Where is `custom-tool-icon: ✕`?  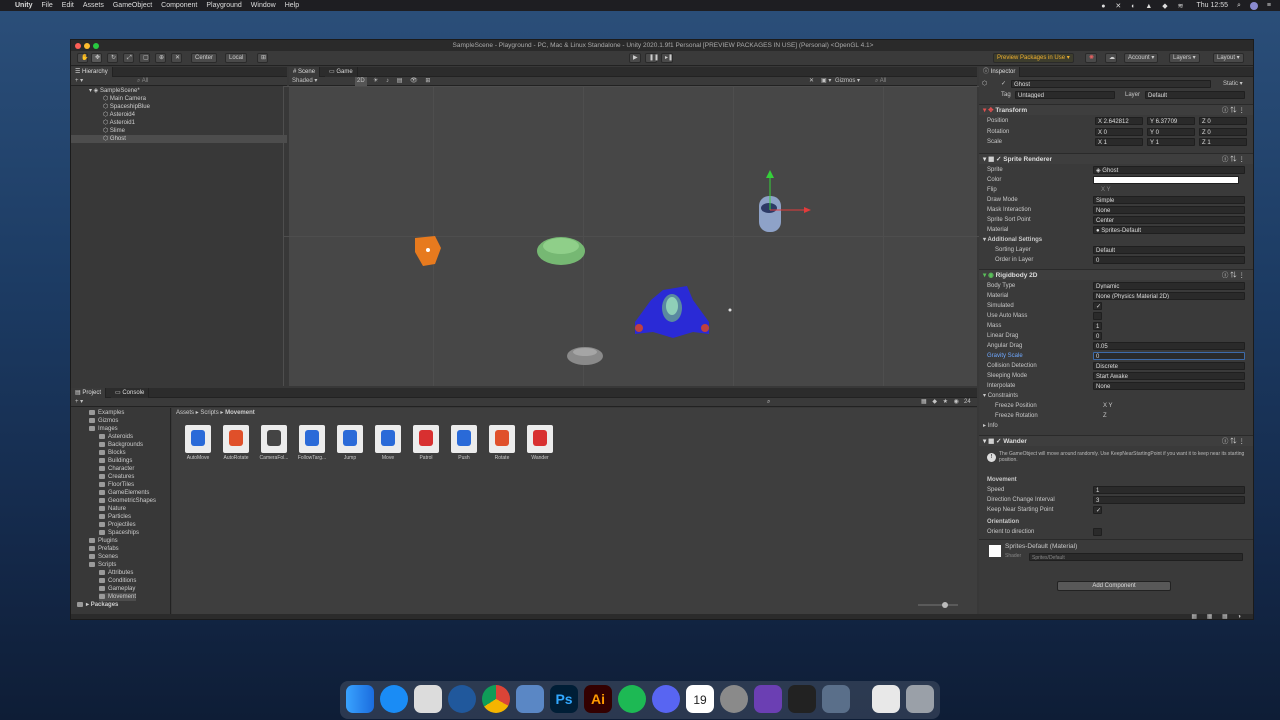 custom-tool-icon: ✕ is located at coordinates (176, 58).